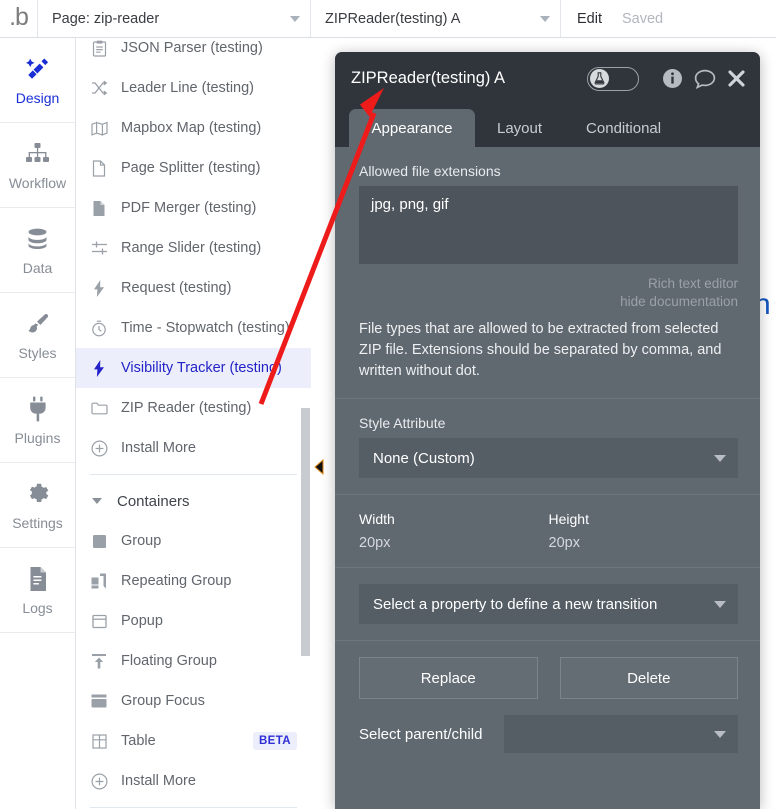 This screenshot has height=809, width=776. I want to click on width-value: 20px, so click(454, 543).